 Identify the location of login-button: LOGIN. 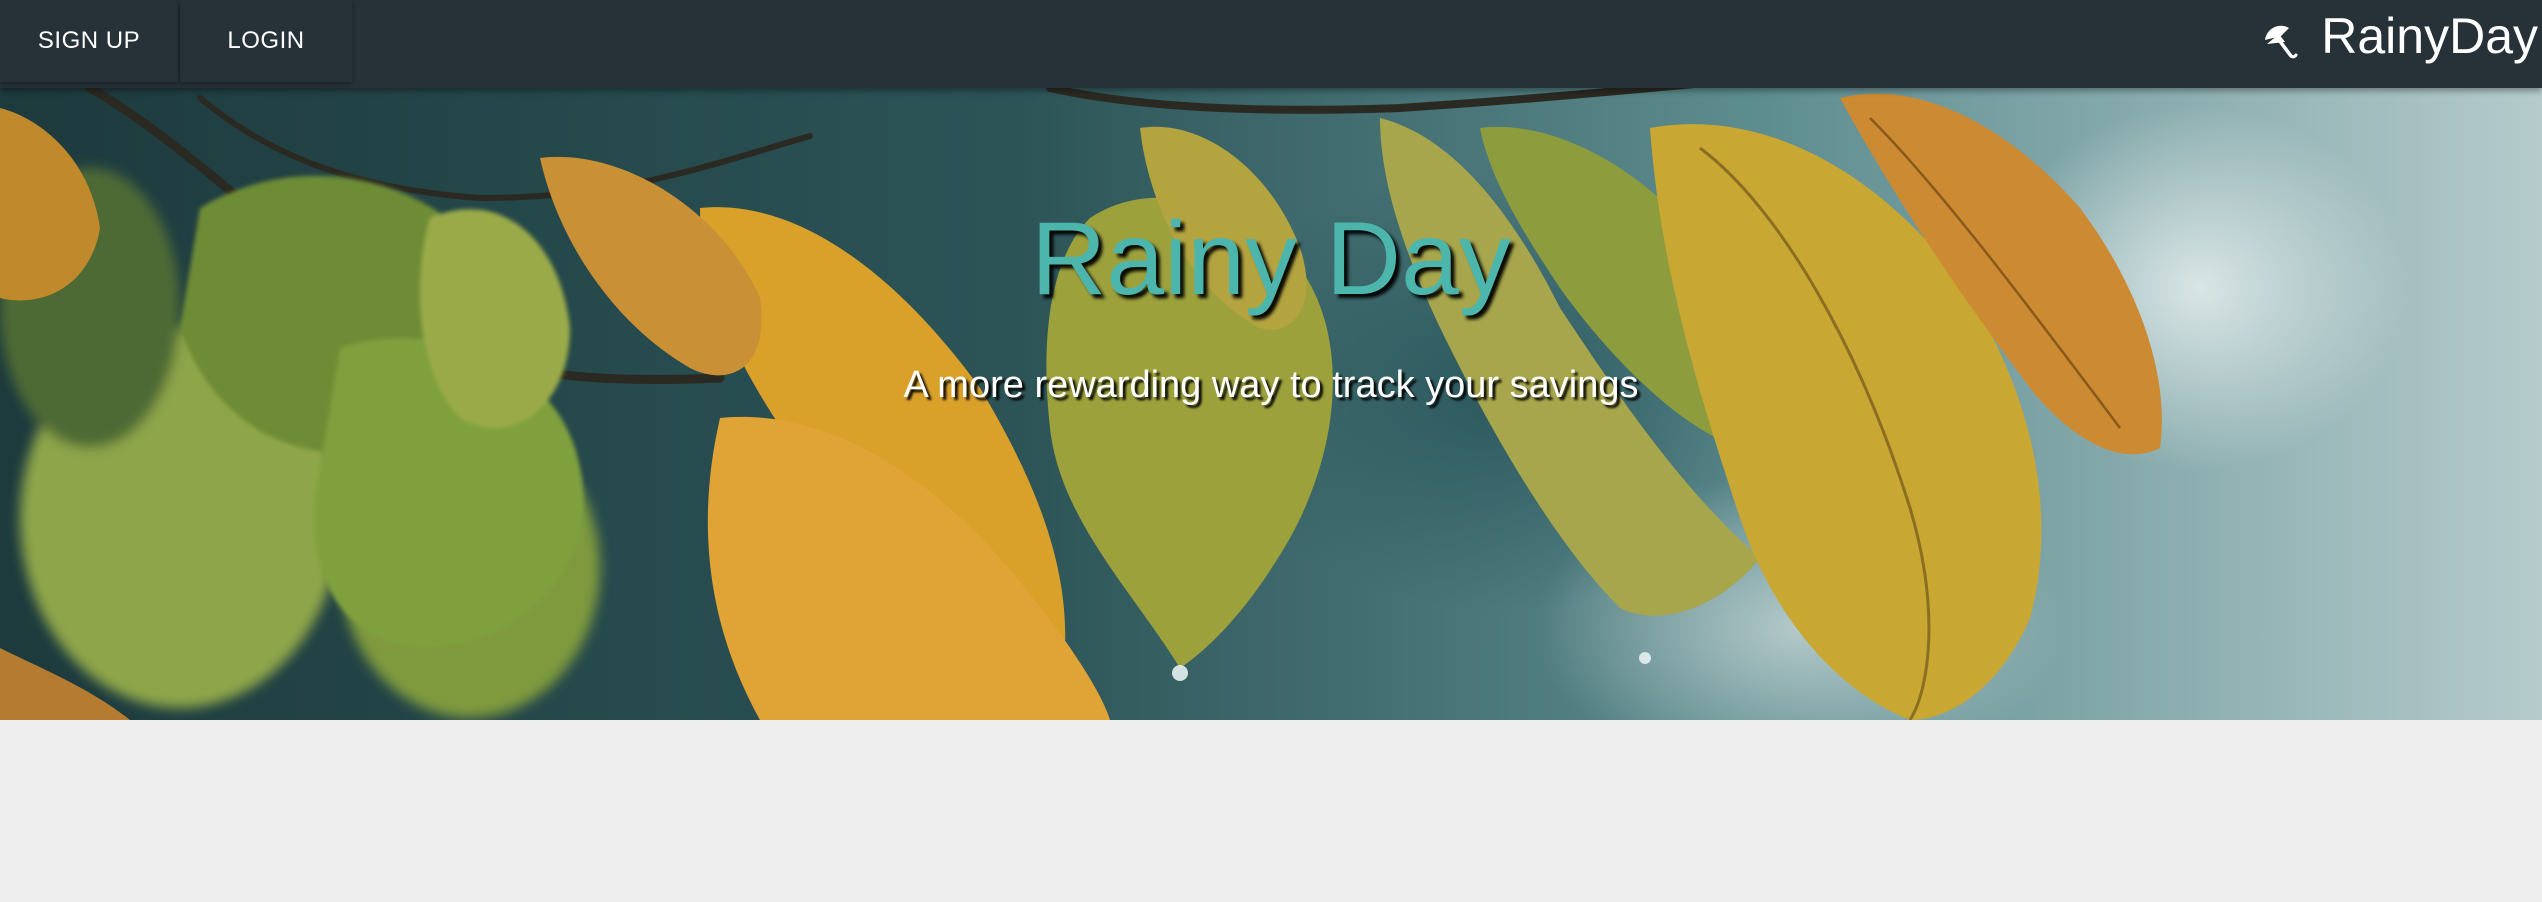
(266, 41).